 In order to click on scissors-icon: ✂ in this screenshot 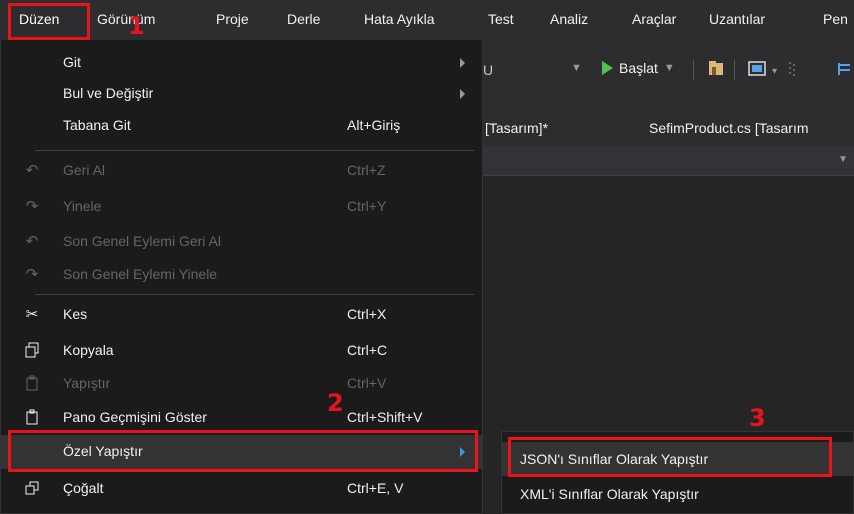, I will do `click(32, 314)`.